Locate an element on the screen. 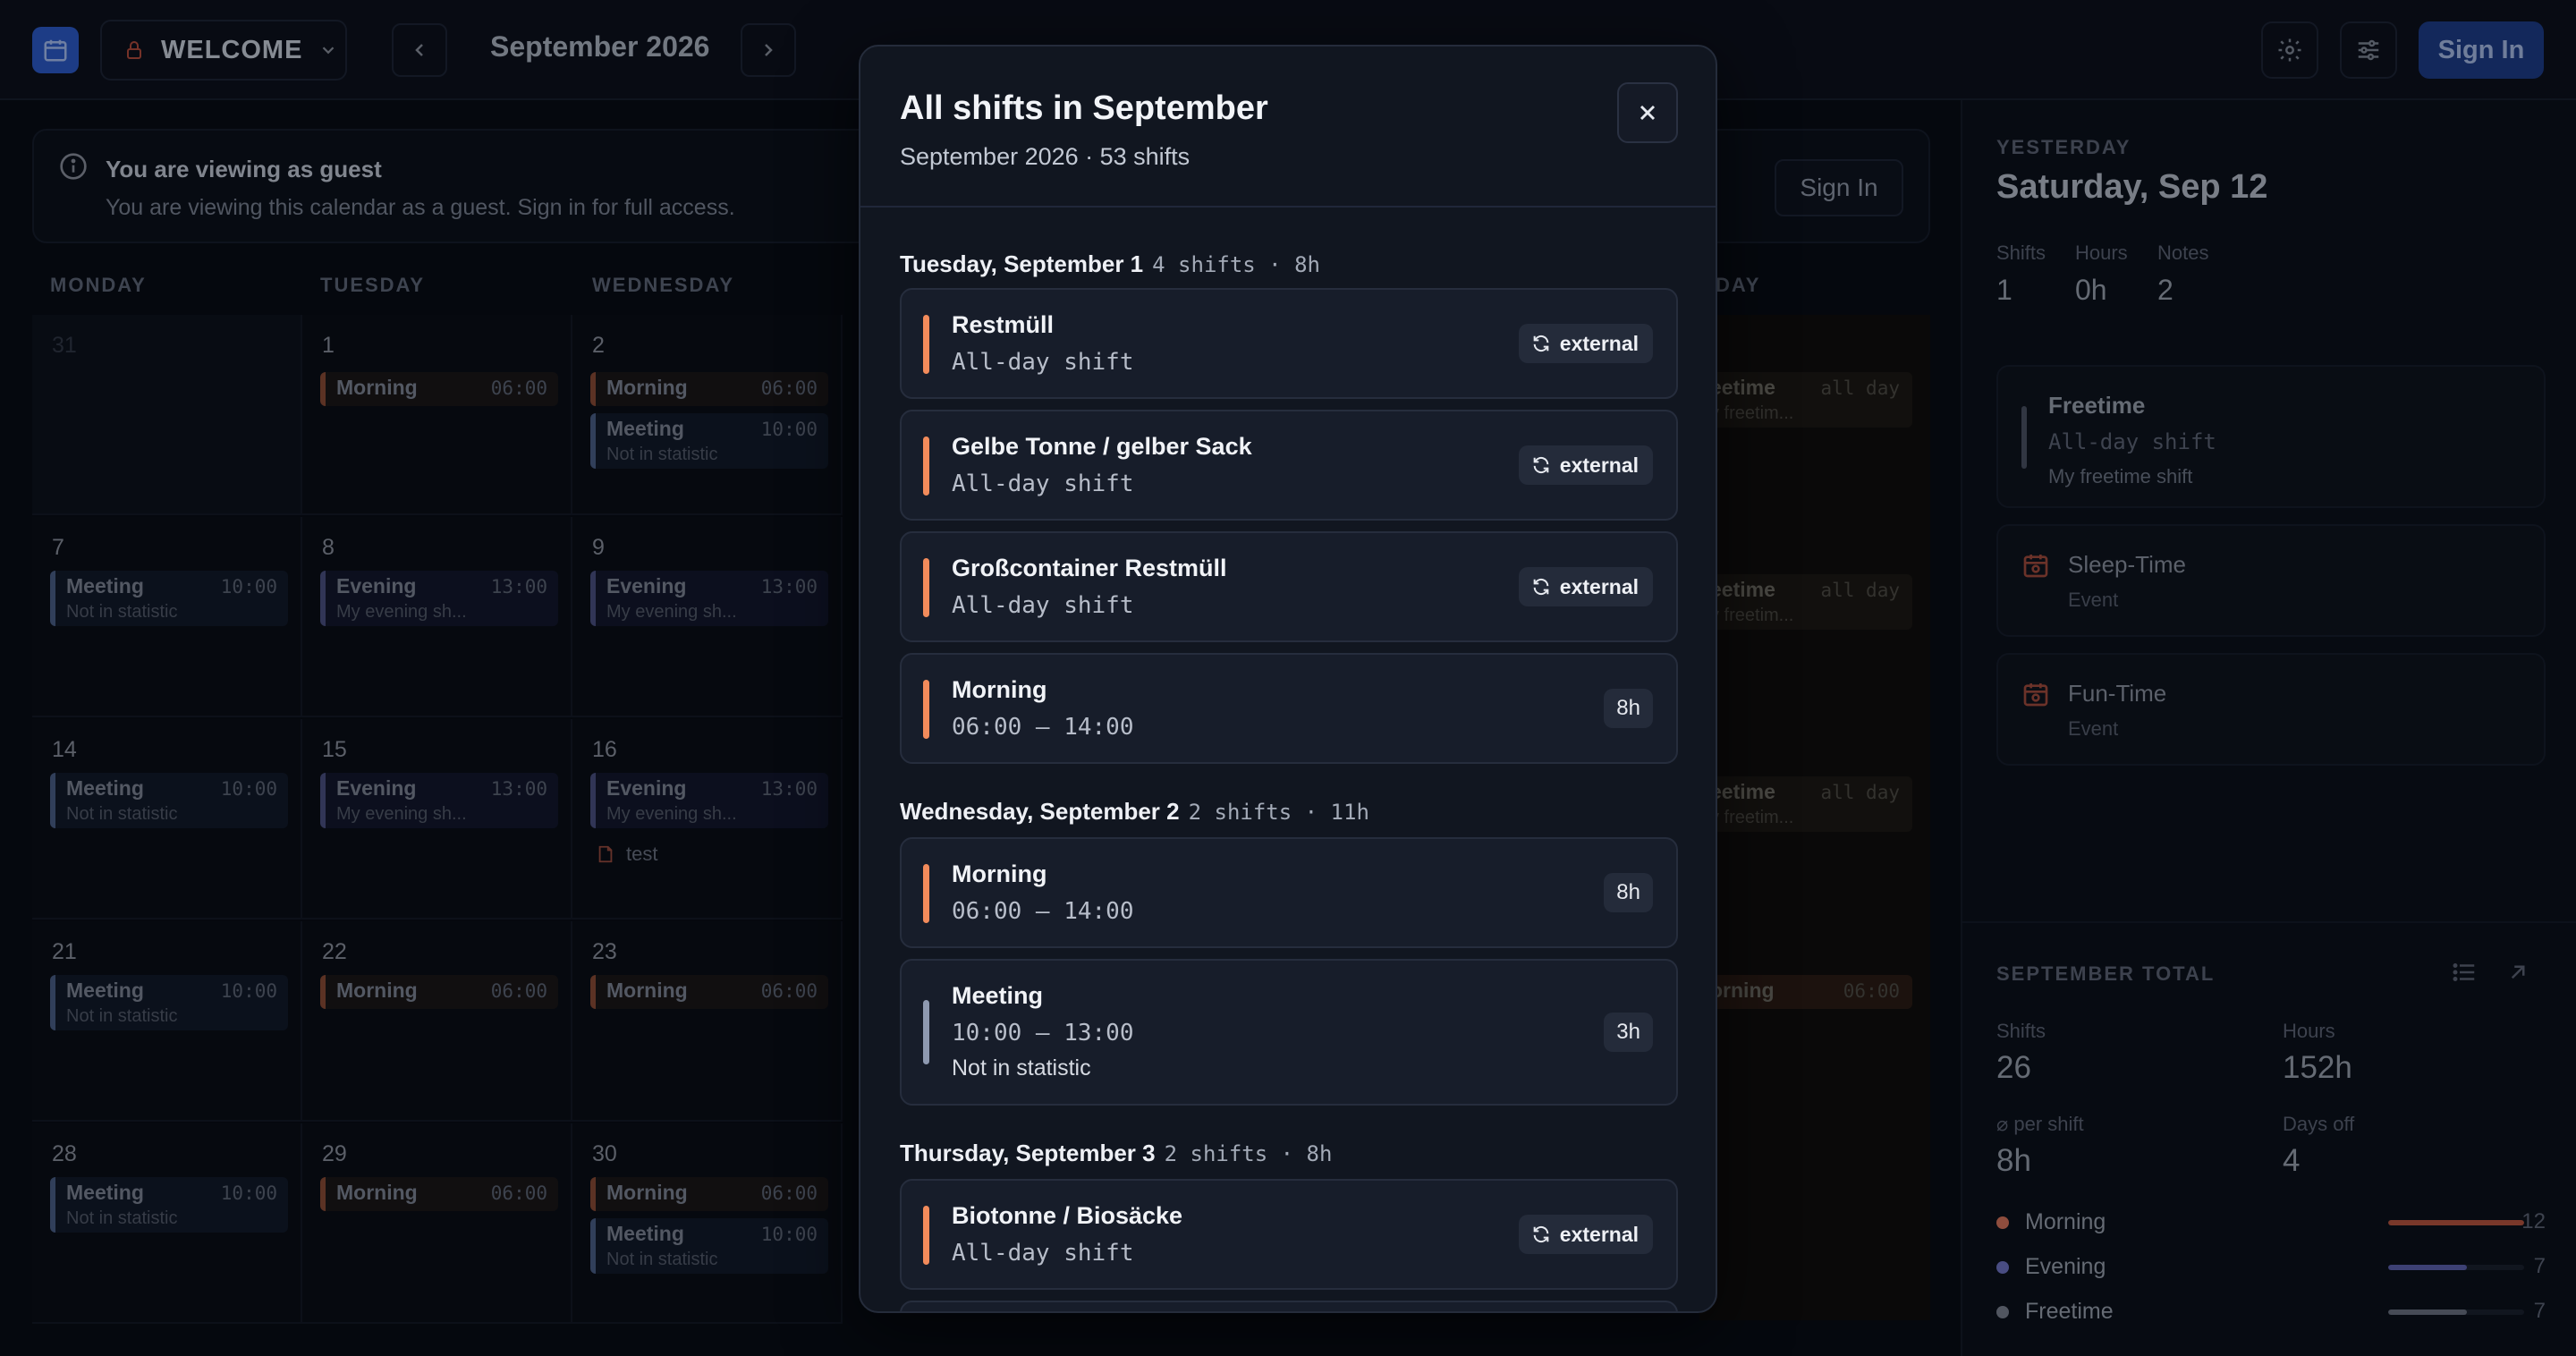 Image resolution: width=2576 pixels, height=1356 pixels. close-modal-button is located at coordinates (1647, 112).